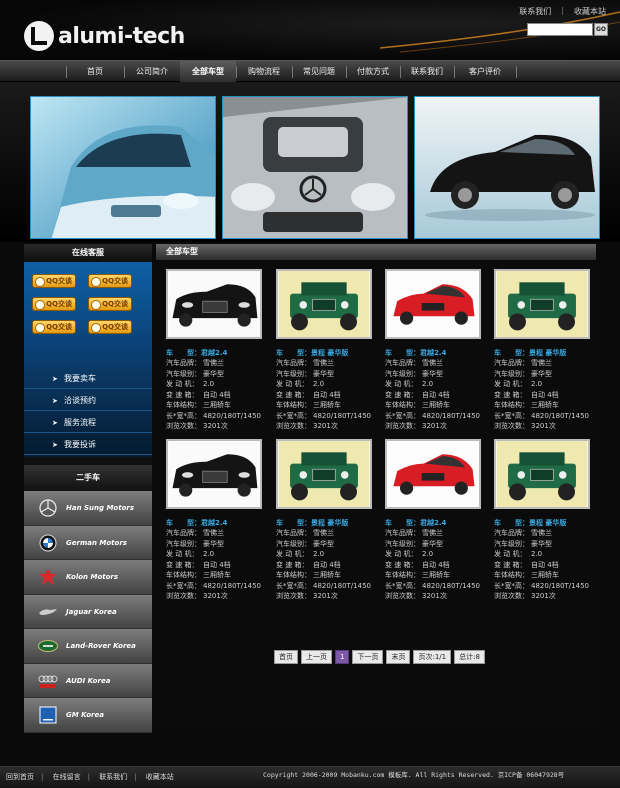 This screenshot has height=788, width=620. I want to click on spec-label: 汽车级别：, so click(402, 543).